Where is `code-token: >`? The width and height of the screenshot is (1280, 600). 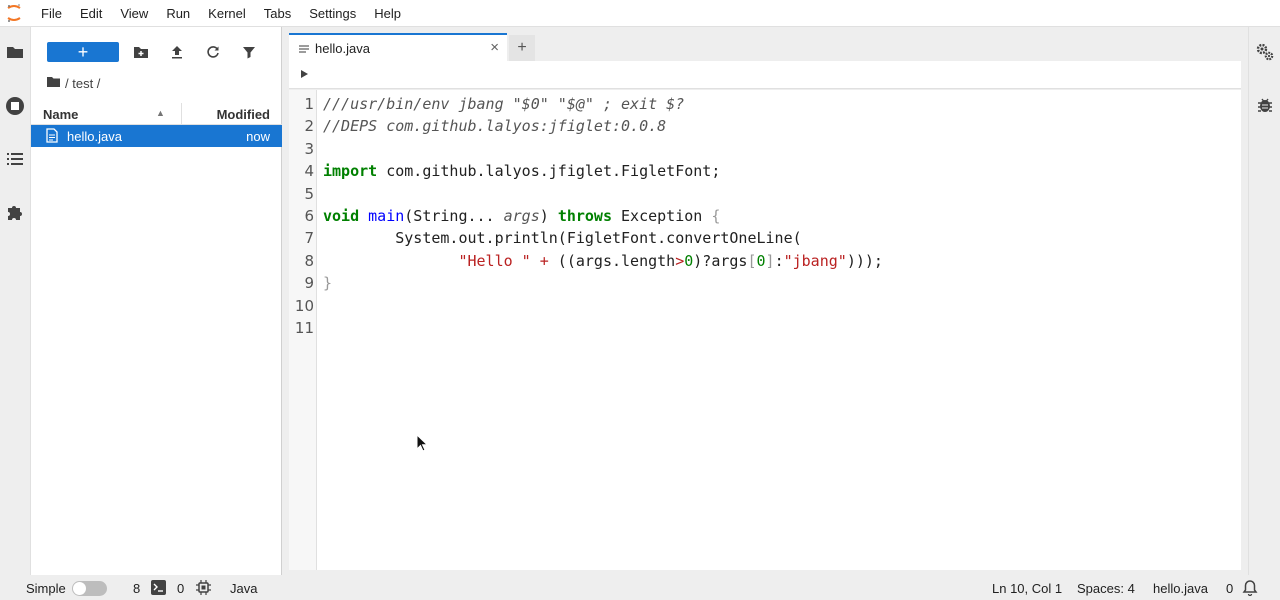 code-token: > is located at coordinates (680, 260).